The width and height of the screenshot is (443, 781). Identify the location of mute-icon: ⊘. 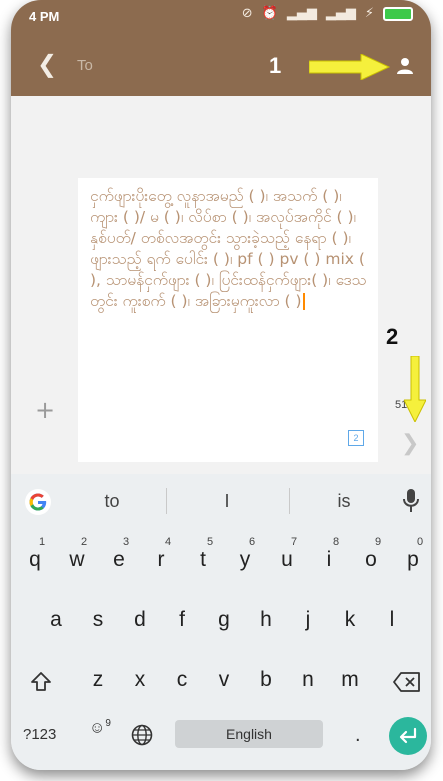
(247, 13).